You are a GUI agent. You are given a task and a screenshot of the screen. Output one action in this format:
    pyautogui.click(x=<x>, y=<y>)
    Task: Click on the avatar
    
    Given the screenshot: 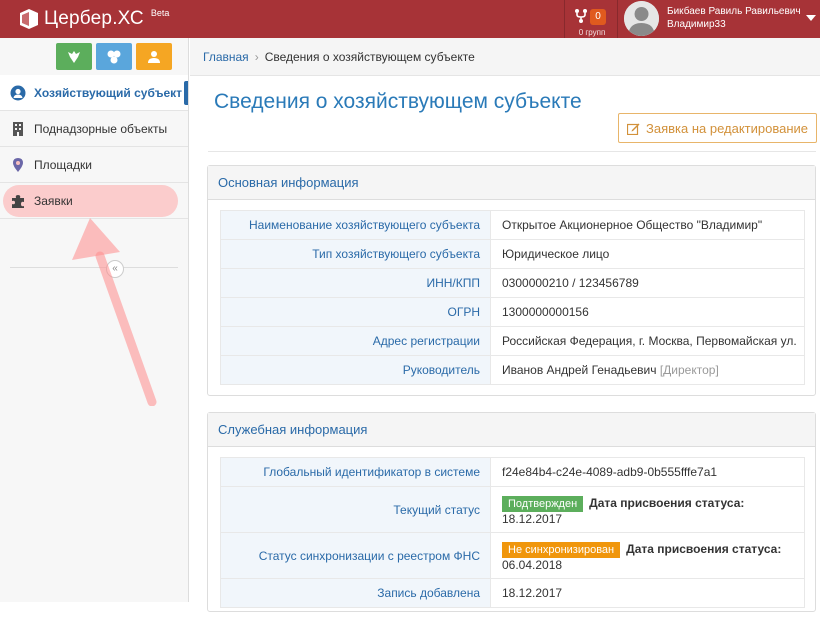 What is the action you would take?
    pyautogui.click(x=641, y=18)
    